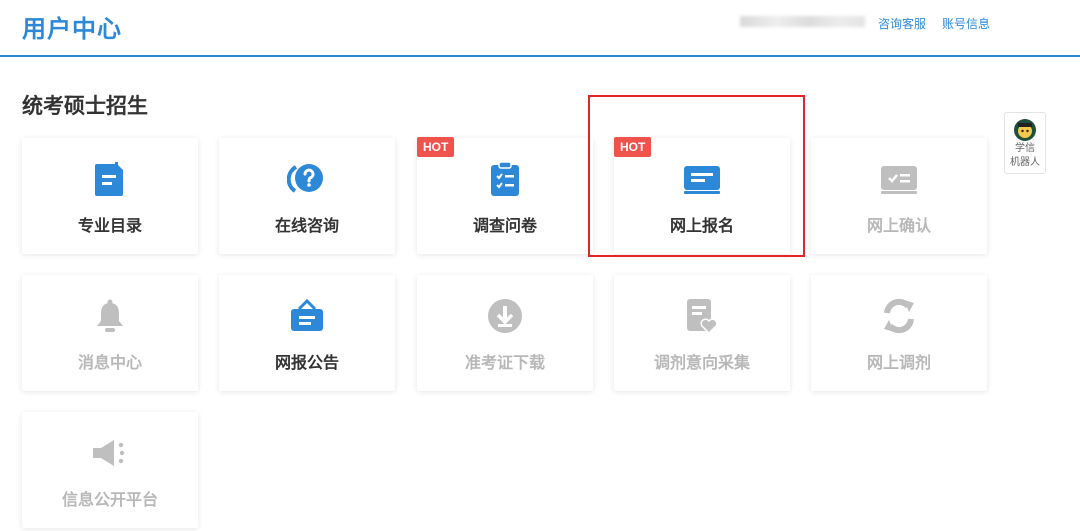  What do you see at coordinates (110, 316) in the screenshot?
I see `bell-icon` at bounding box center [110, 316].